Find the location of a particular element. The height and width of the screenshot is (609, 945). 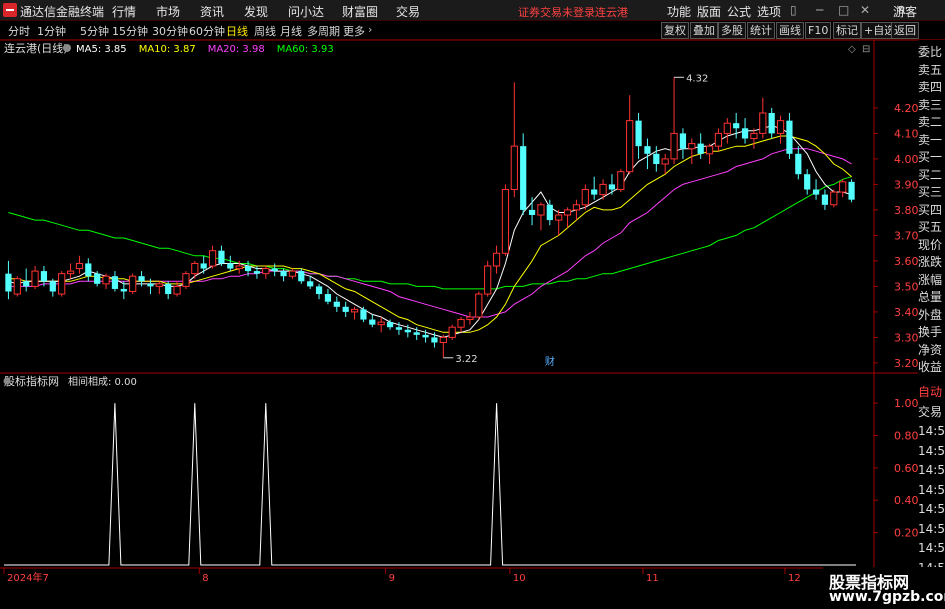

close-icon: ✕ is located at coordinates (865, 10).